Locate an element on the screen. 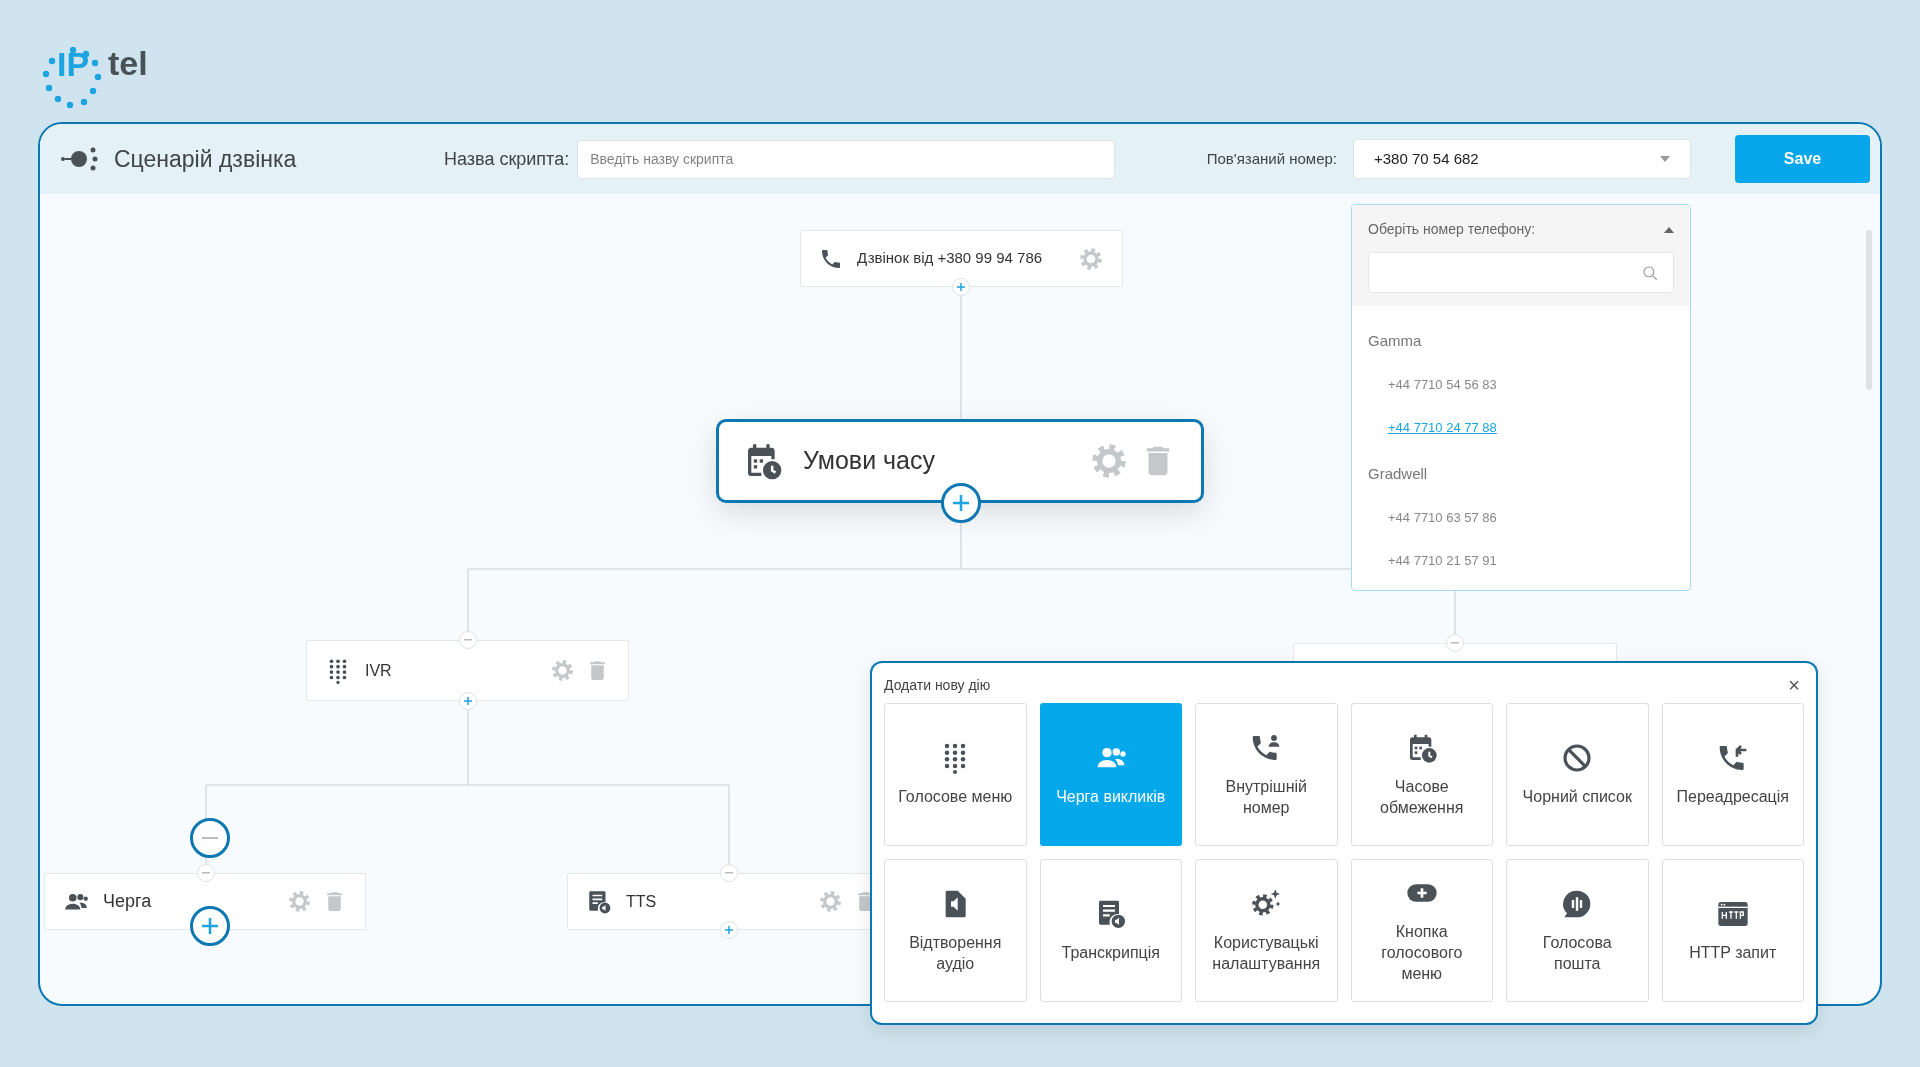 Image resolution: width=1920 pixels, height=1067 pixels. search-field is located at coordinates (1521, 272).